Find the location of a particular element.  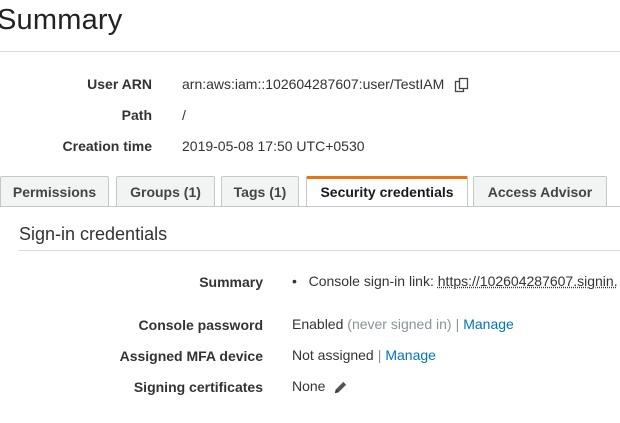

console-password-label: Console password is located at coordinates (200, 325).